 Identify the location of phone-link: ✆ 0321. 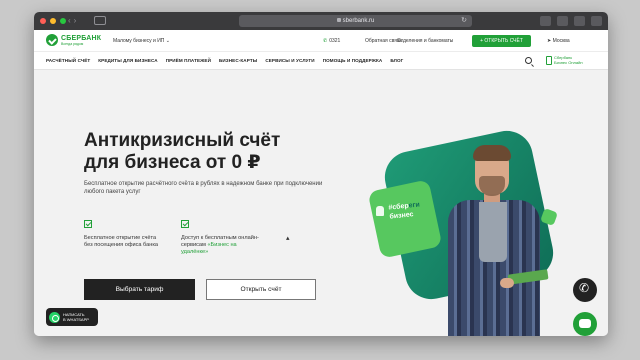
(331, 41).